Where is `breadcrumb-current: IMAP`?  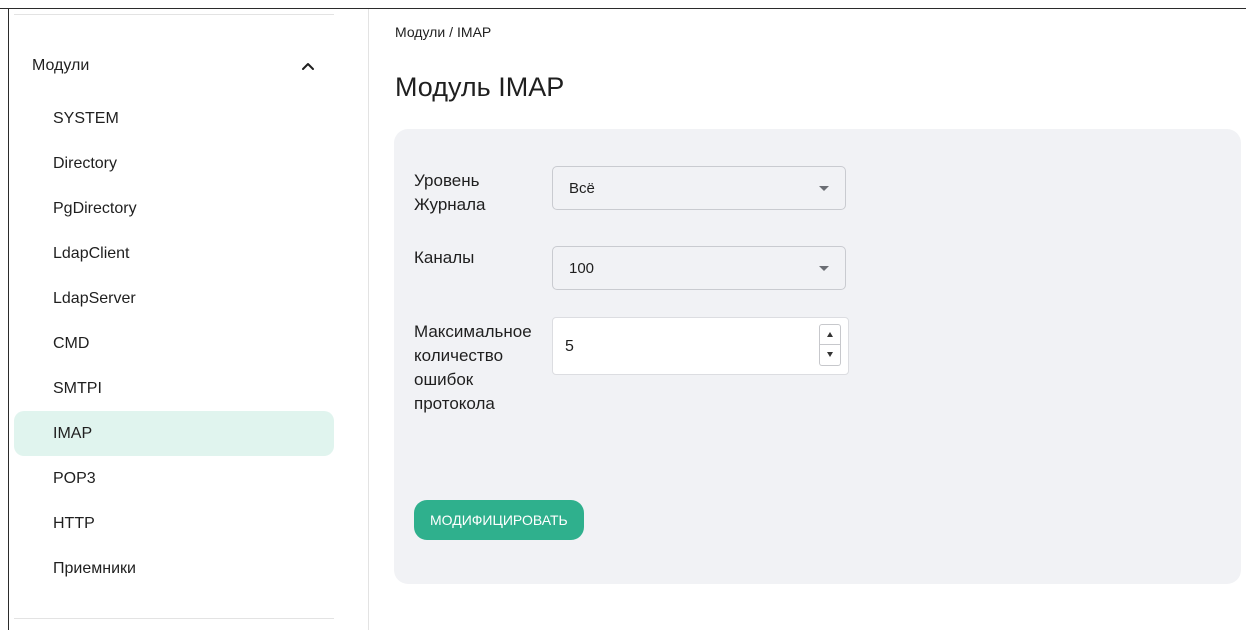
breadcrumb-current: IMAP is located at coordinates (474, 32).